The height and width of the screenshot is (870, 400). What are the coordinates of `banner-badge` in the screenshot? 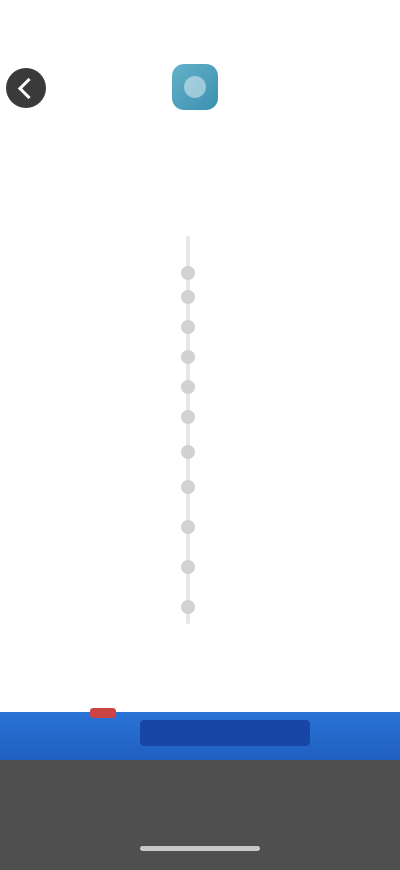 It's located at (103, 713).